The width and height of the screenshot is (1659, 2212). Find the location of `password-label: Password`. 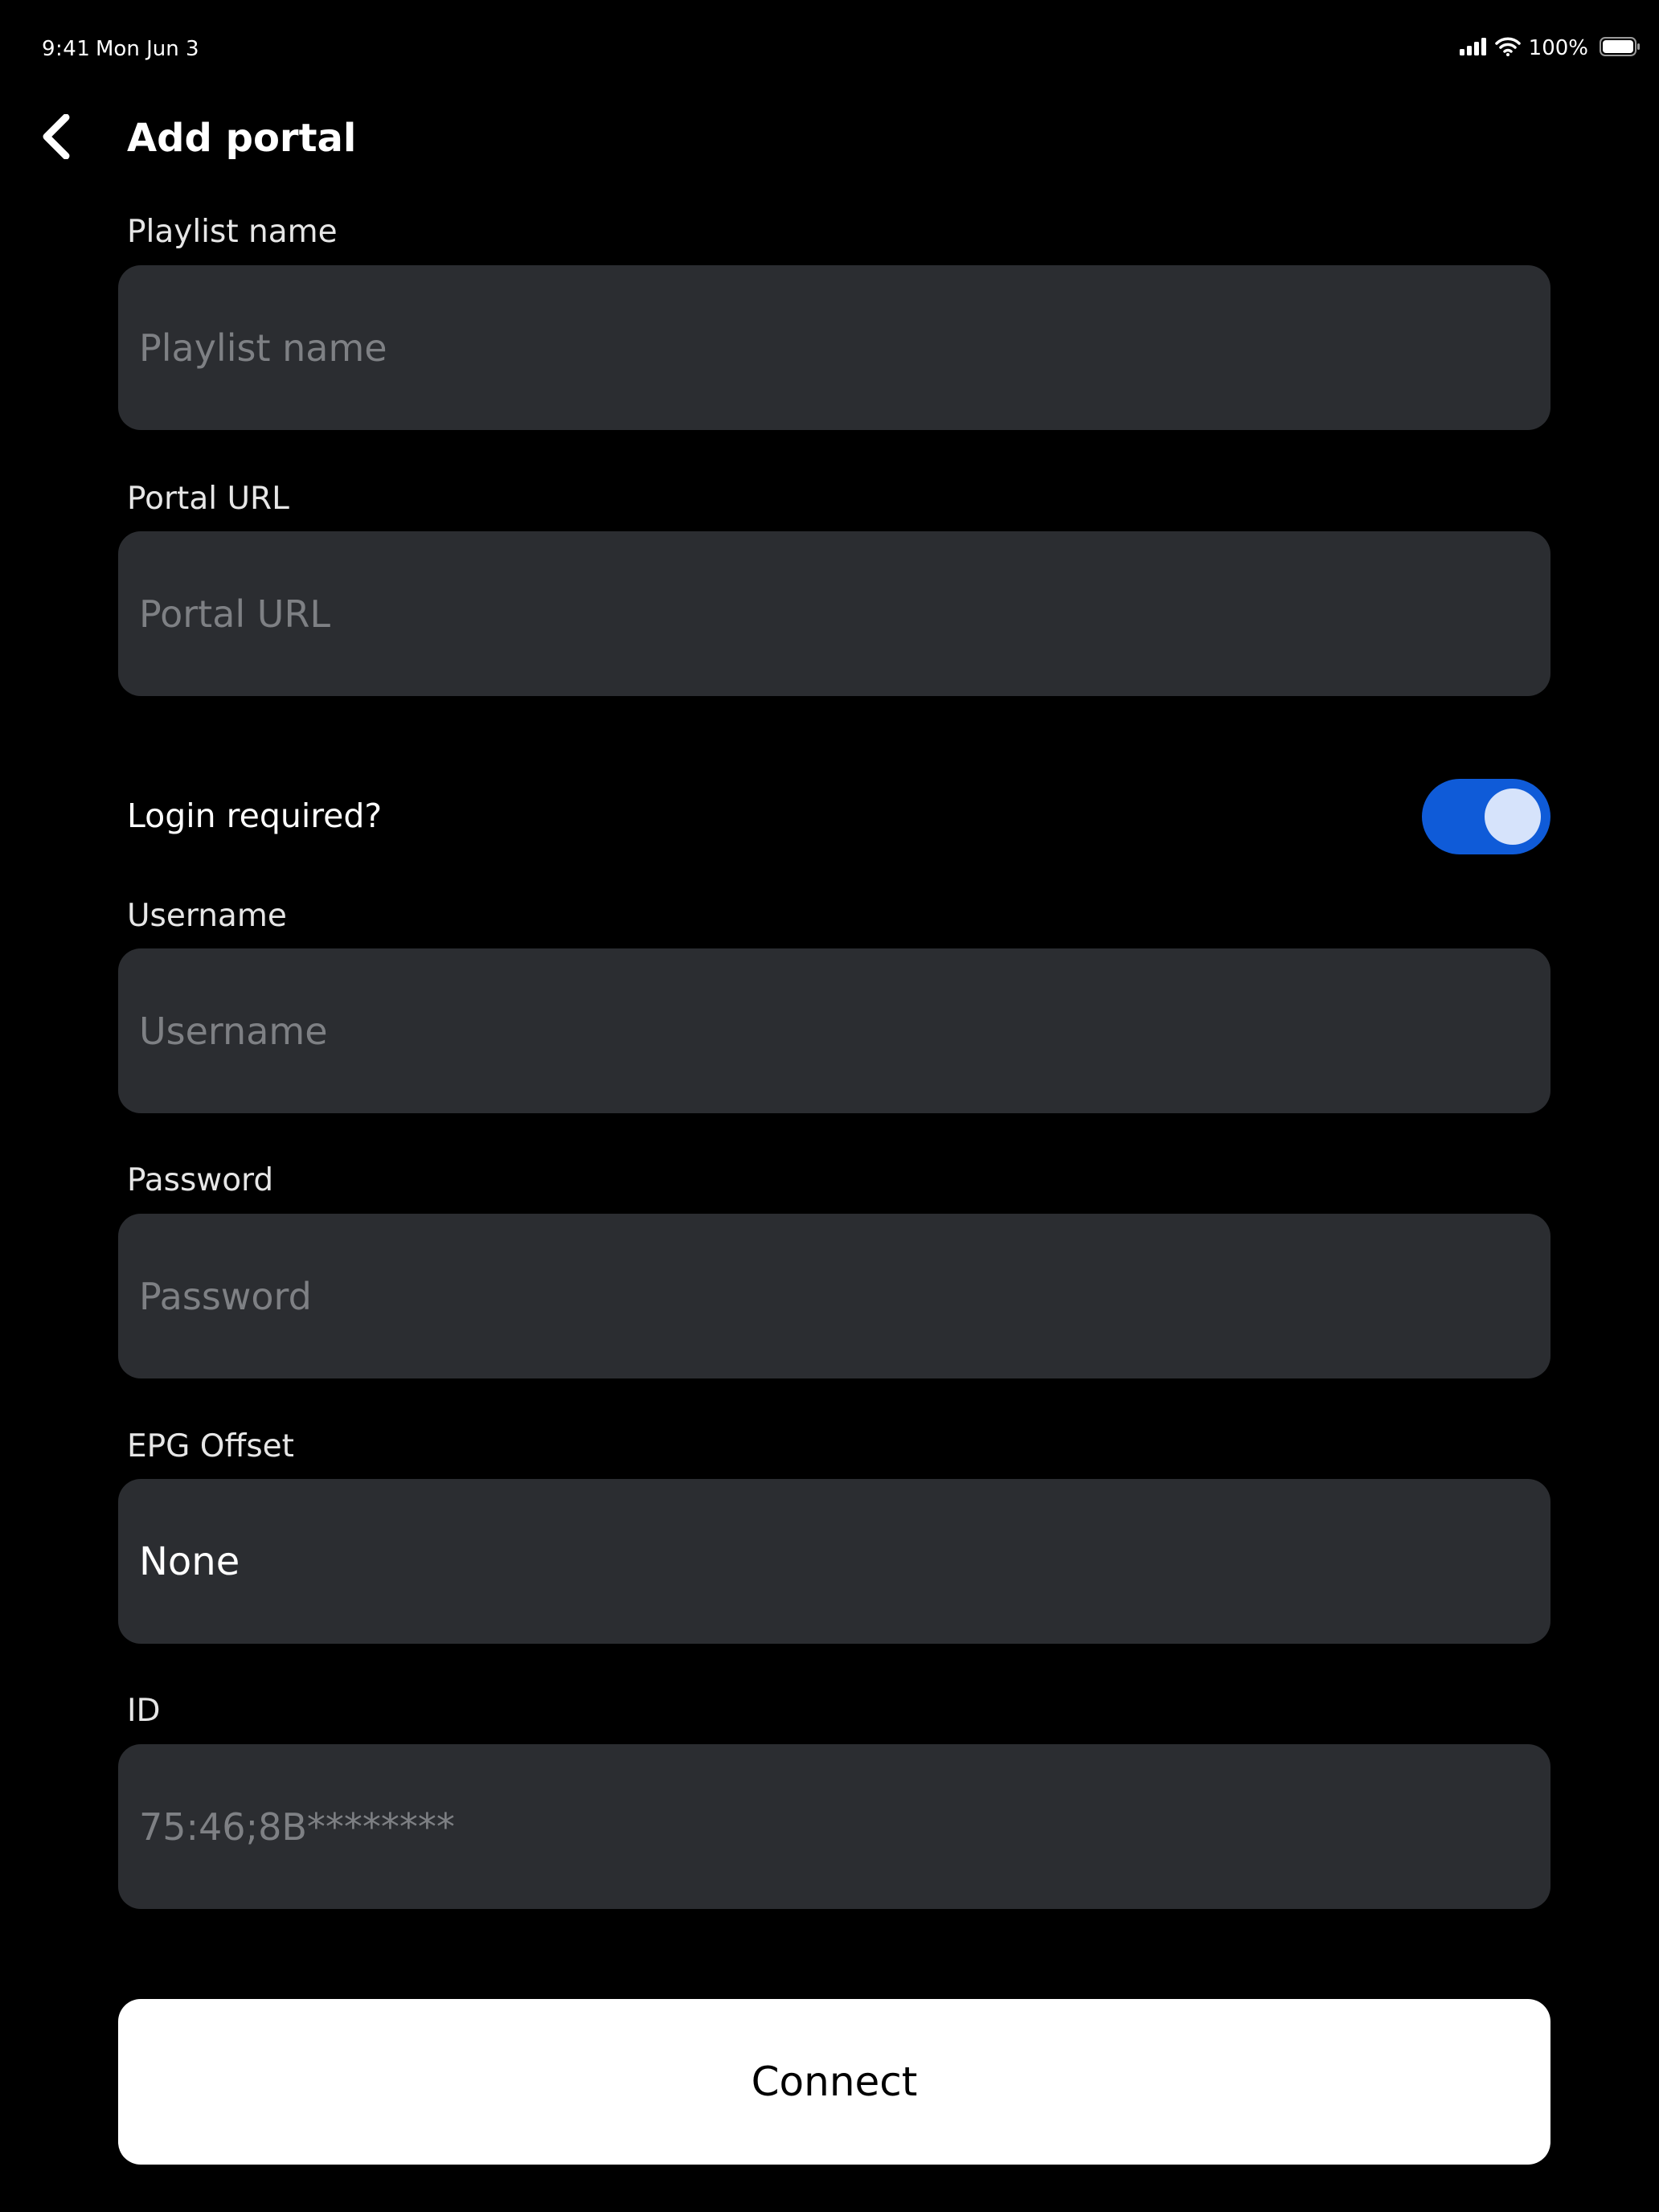

password-label: Password is located at coordinates (200, 1180).